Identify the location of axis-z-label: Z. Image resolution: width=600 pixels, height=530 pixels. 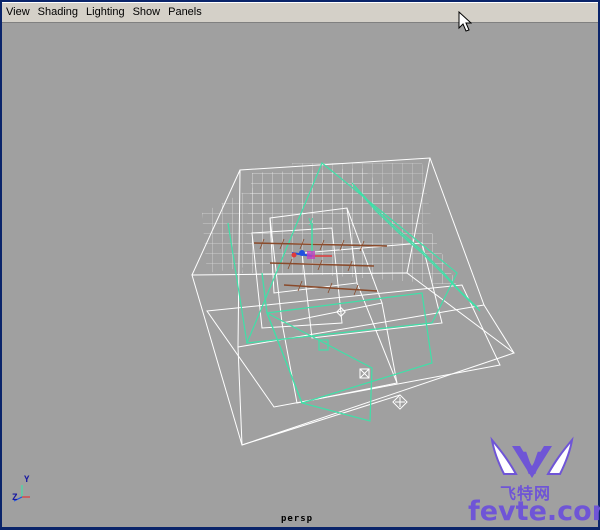
(15, 498).